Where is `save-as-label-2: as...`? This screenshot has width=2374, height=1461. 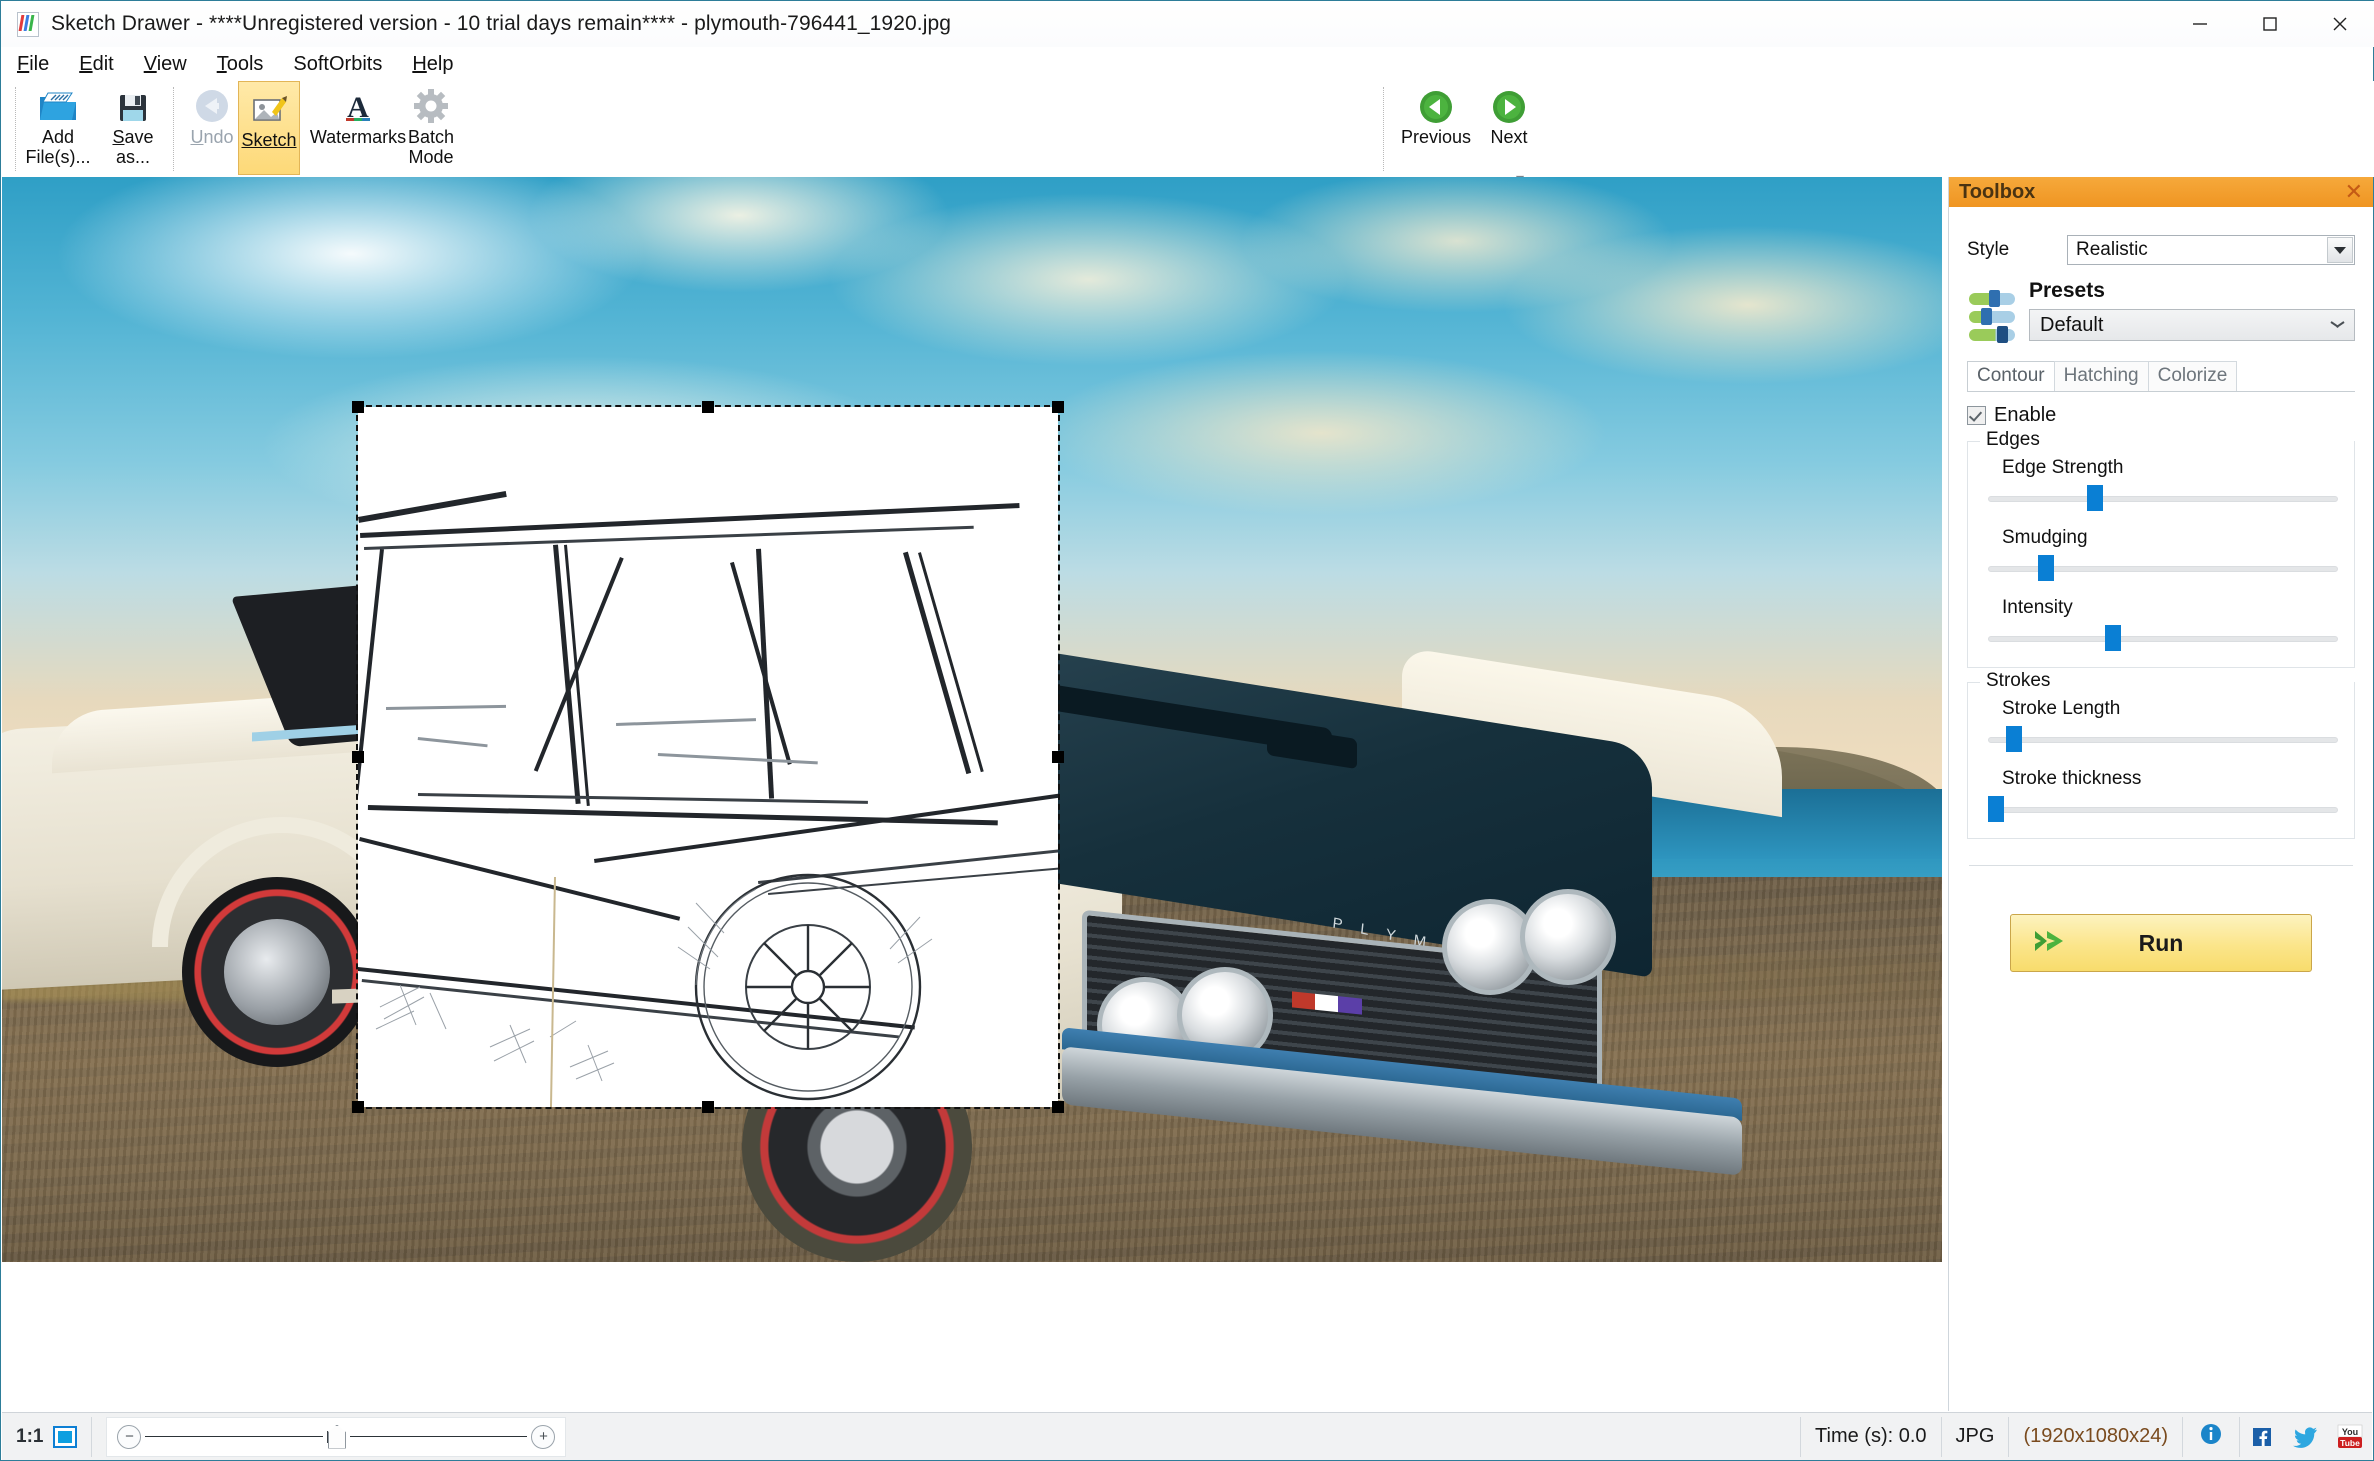
save-as-label-2: as... is located at coordinates (132, 157).